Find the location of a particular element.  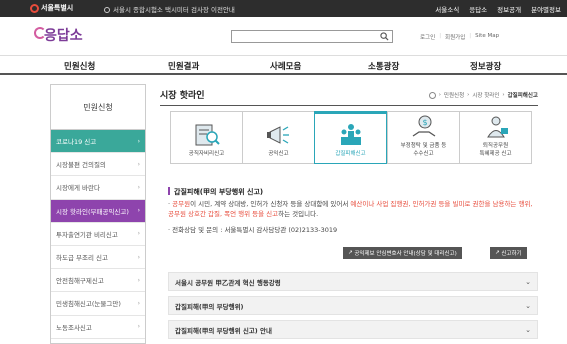

tab-official-corruption: 공직자비리신고 is located at coordinates (206, 137).